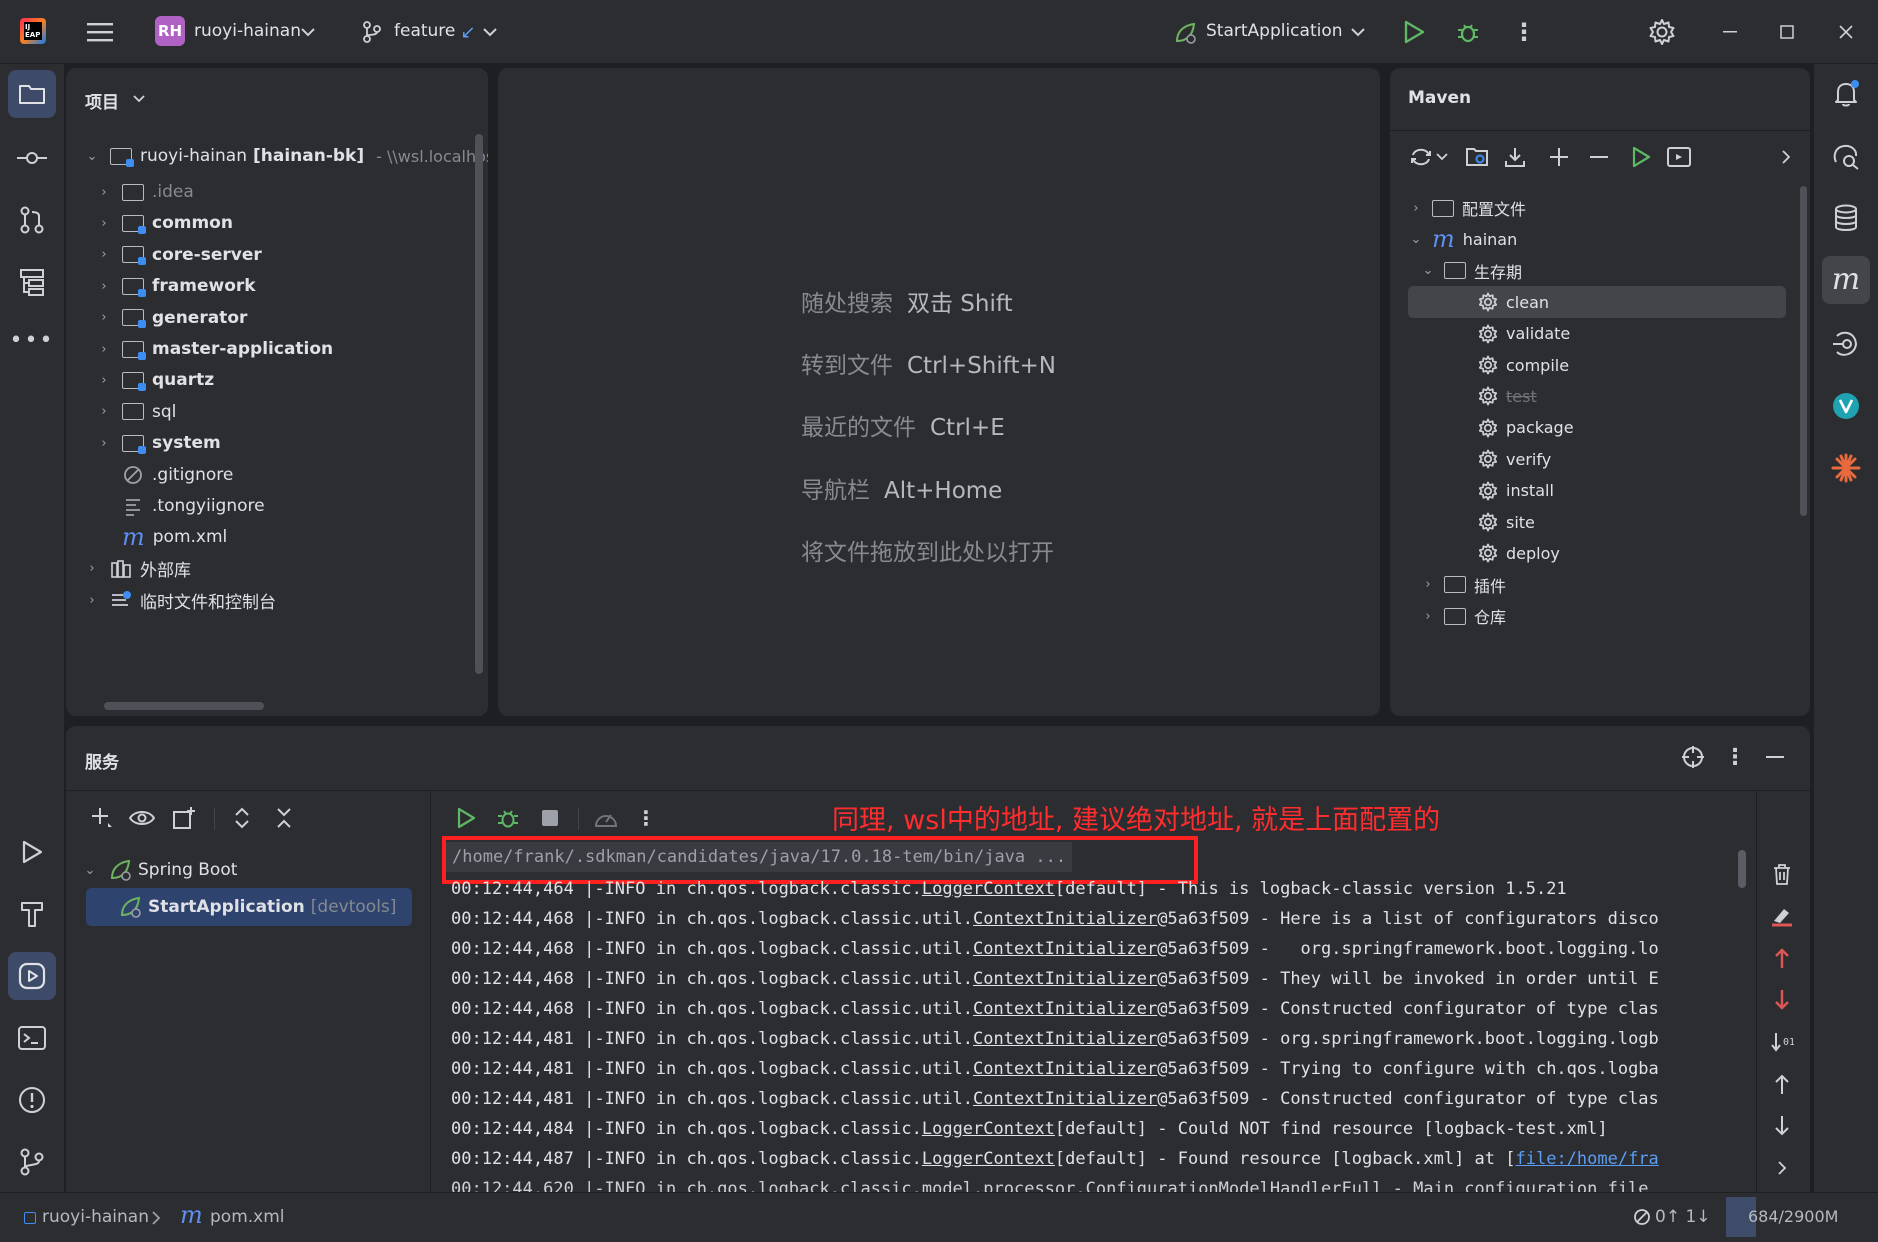 The height and width of the screenshot is (1242, 1878). What do you see at coordinates (1683, 1217) in the screenshot?
I see `git-sync-status: 0↑ 1↓` at bounding box center [1683, 1217].